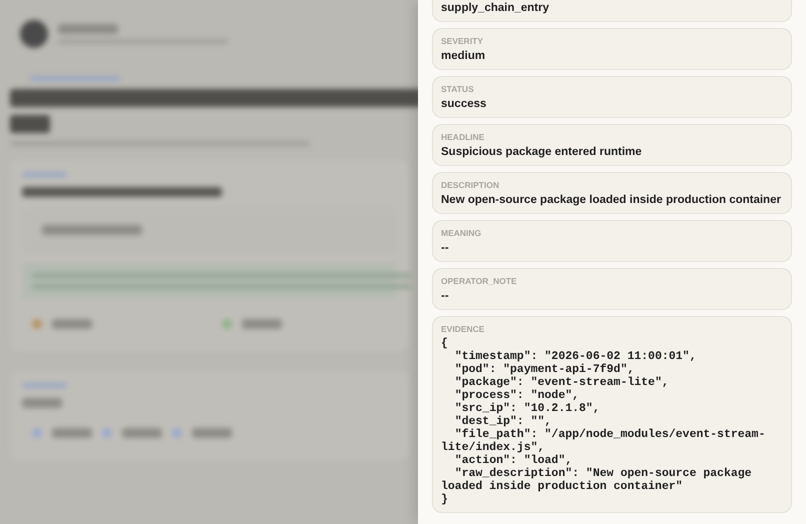  Describe the element at coordinates (611, 200) in the screenshot. I see `field-value: New open-source package loaded inside production container` at that location.